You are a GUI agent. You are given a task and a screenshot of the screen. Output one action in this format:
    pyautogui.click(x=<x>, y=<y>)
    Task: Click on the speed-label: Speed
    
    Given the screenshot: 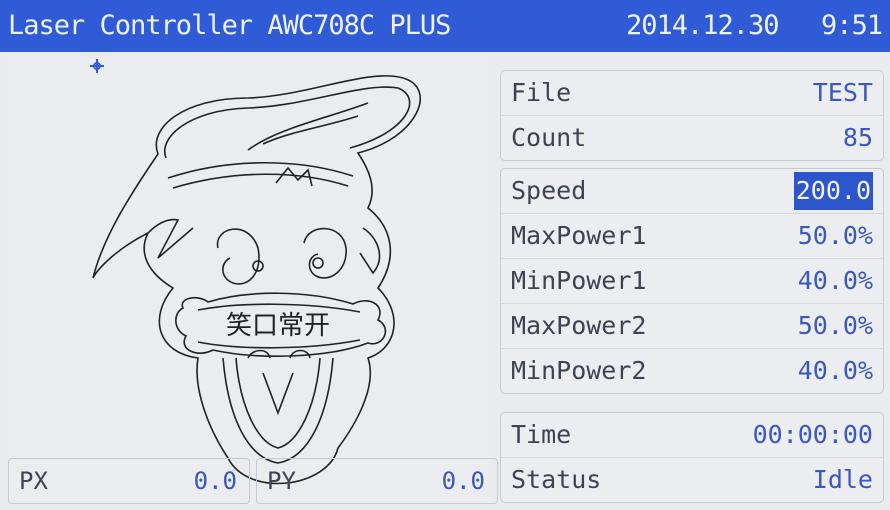 What is the action you would take?
    pyautogui.click(x=549, y=190)
    